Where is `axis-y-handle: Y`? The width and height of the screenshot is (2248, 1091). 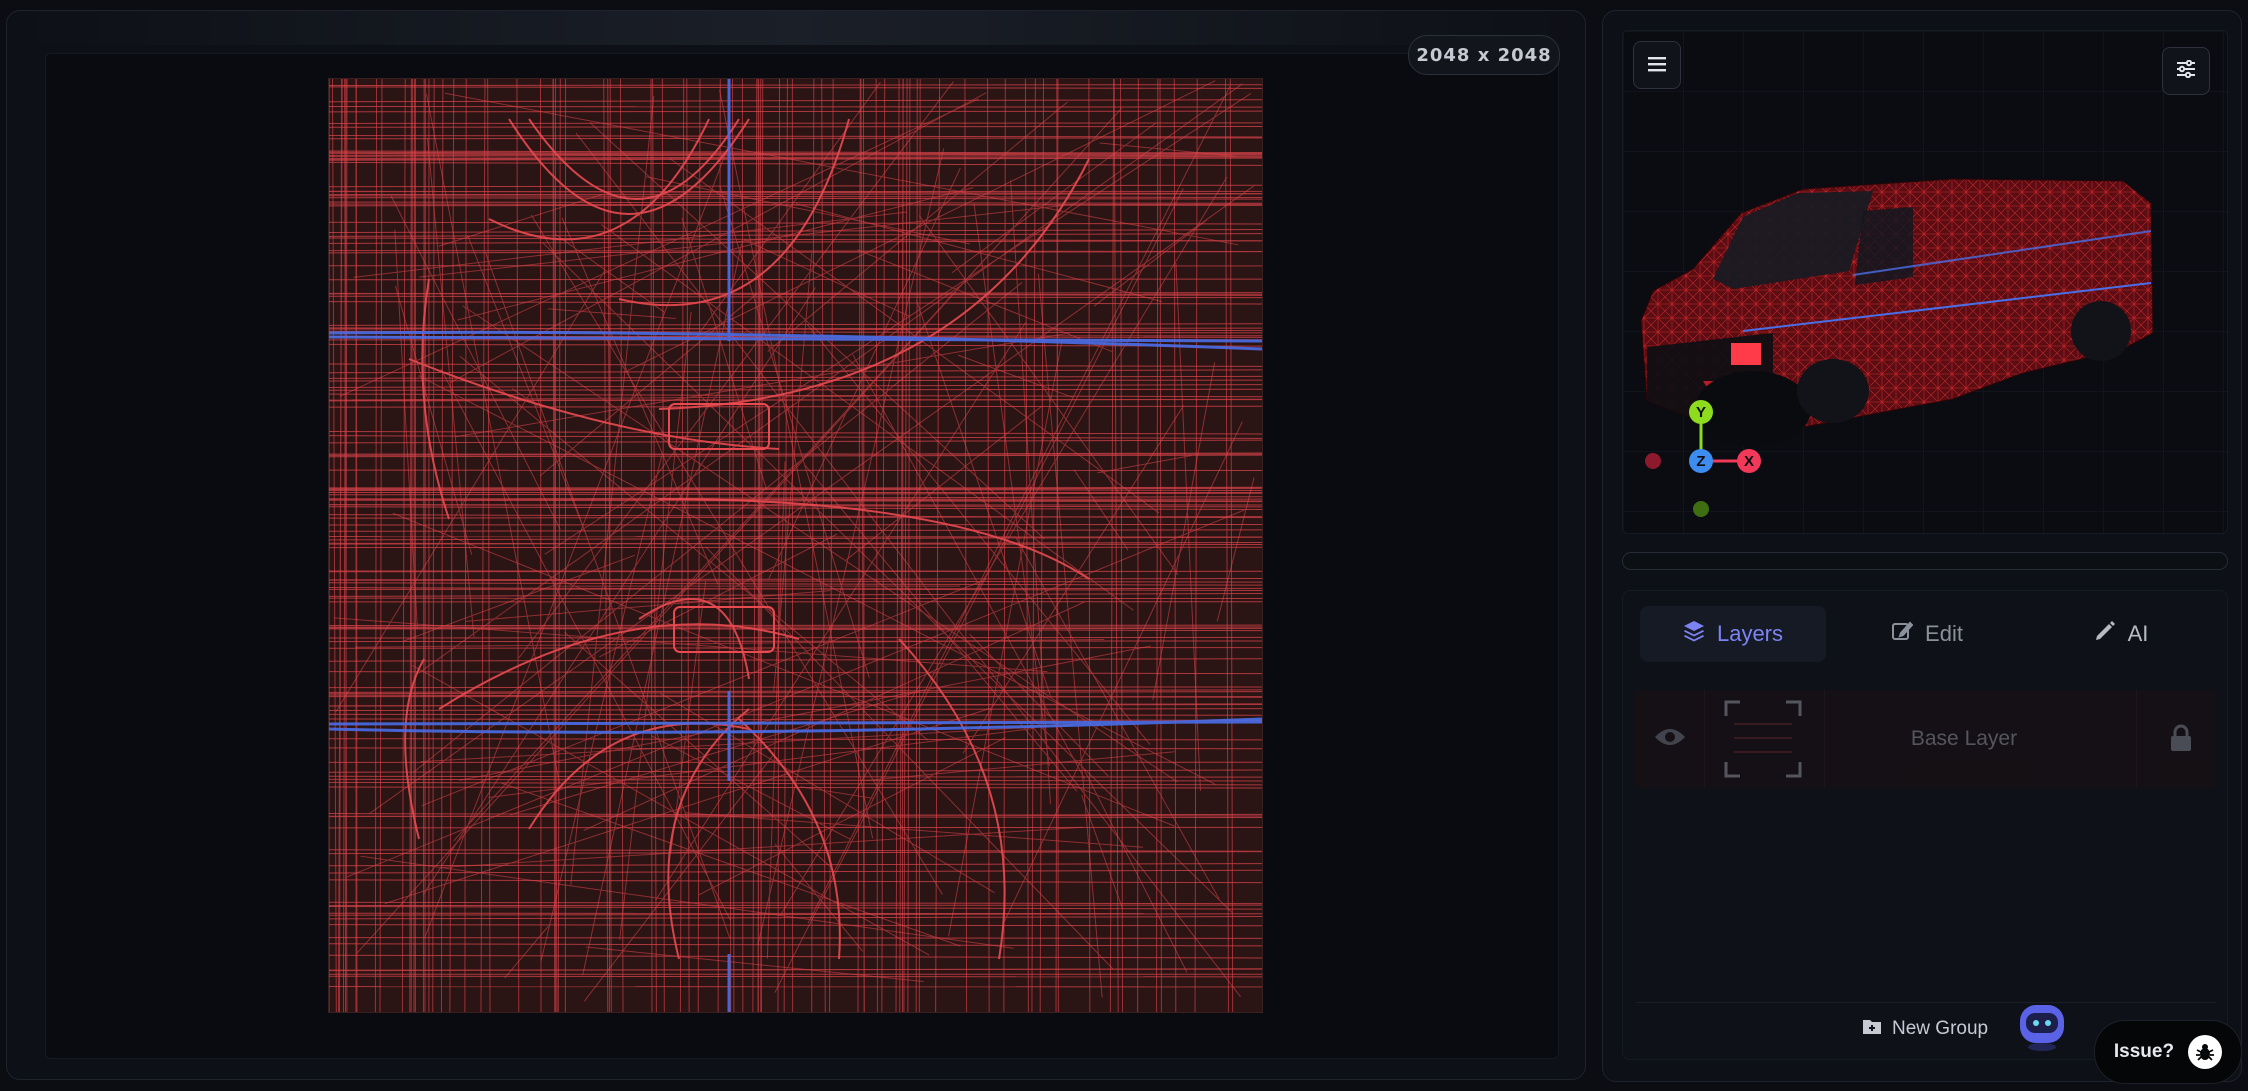 axis-y-handle: Y is located at coordinates (1701, 412).